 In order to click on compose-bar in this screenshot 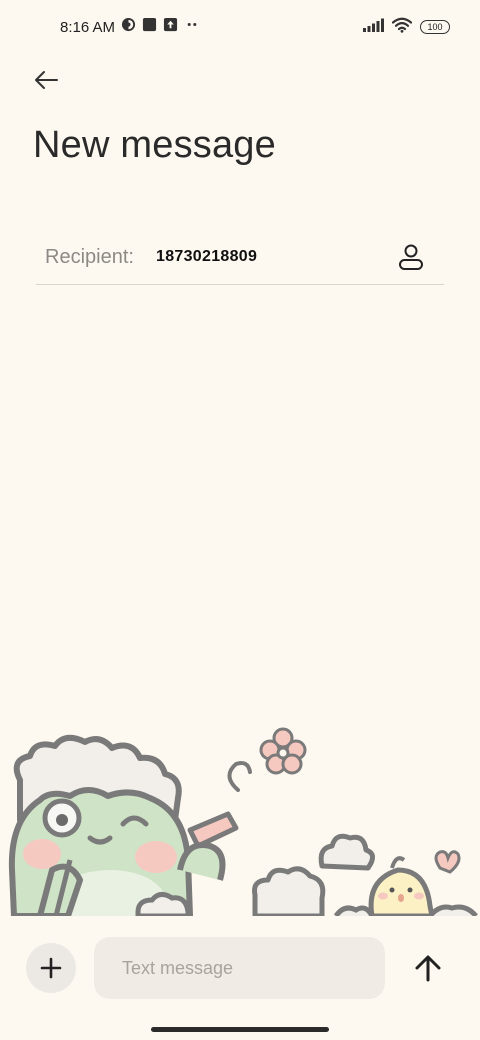, I will do `click(240, 968)`.